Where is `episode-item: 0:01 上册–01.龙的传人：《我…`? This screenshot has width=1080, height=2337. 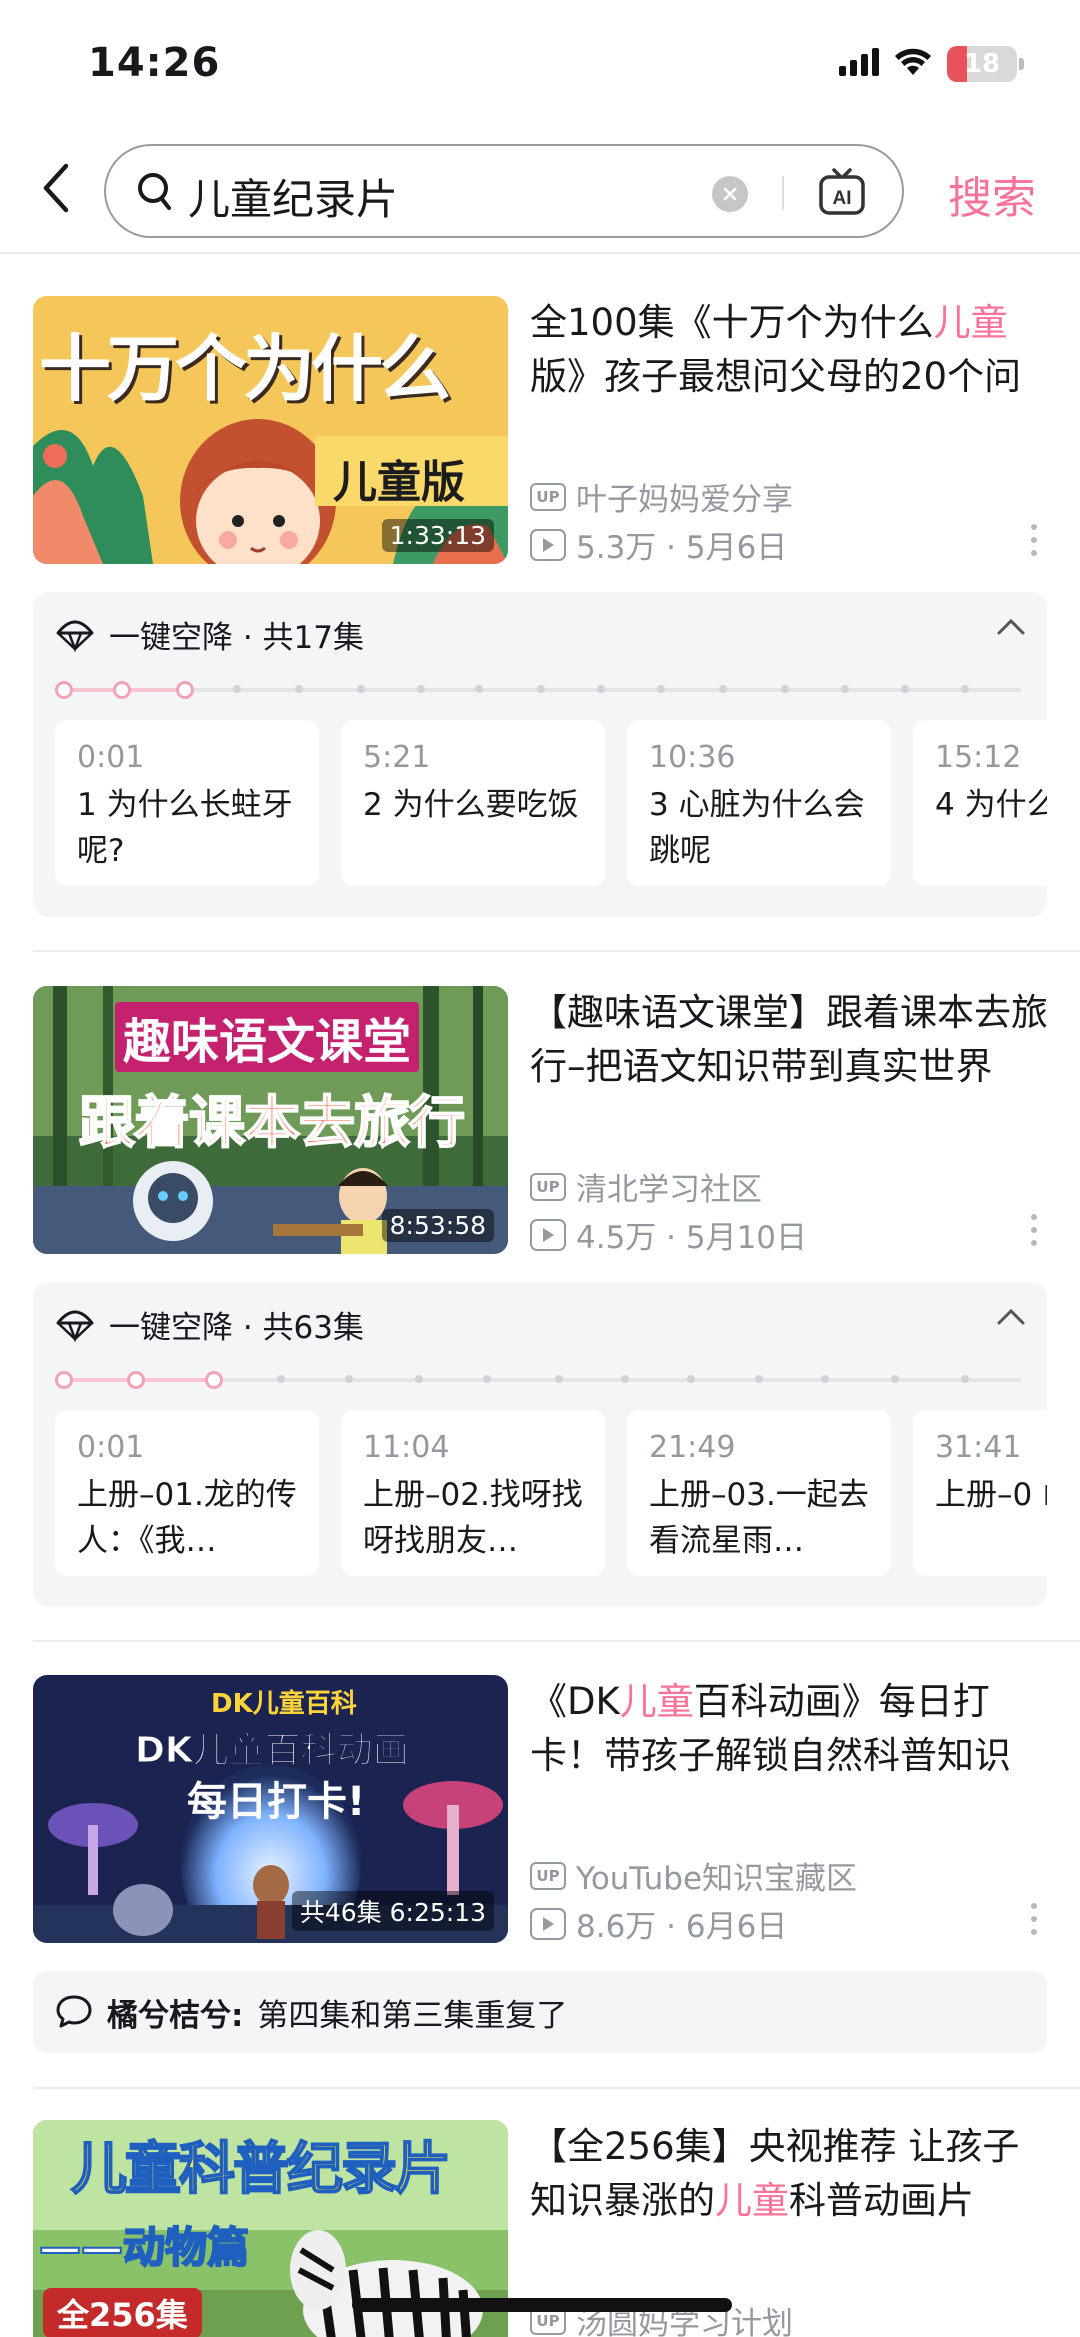
episode-item: 0:01 上册–01.龙的传人：《我… is located at coordinates (187, 1493).